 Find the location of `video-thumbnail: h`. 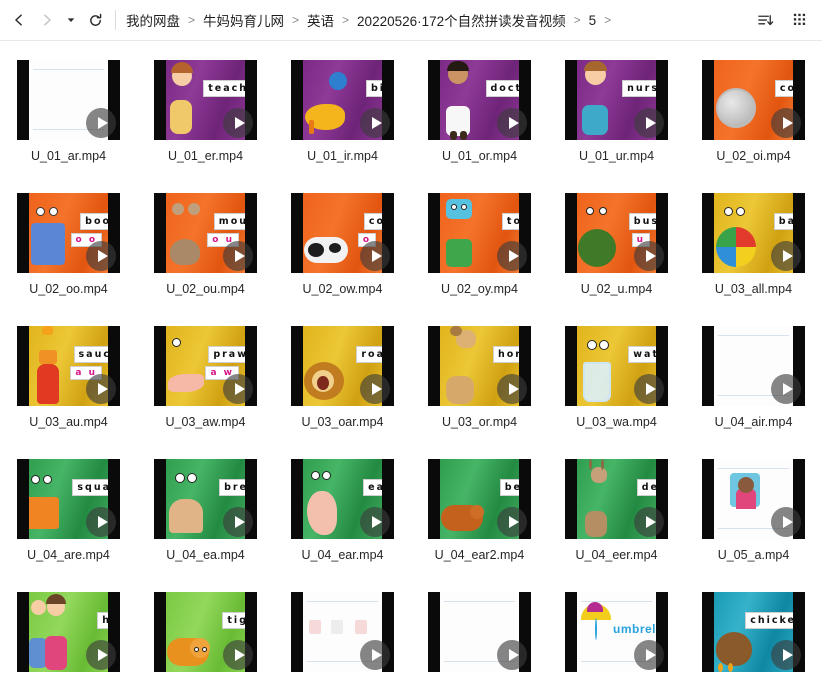

video-thumbnail: h is located at coordinates (68, 632).